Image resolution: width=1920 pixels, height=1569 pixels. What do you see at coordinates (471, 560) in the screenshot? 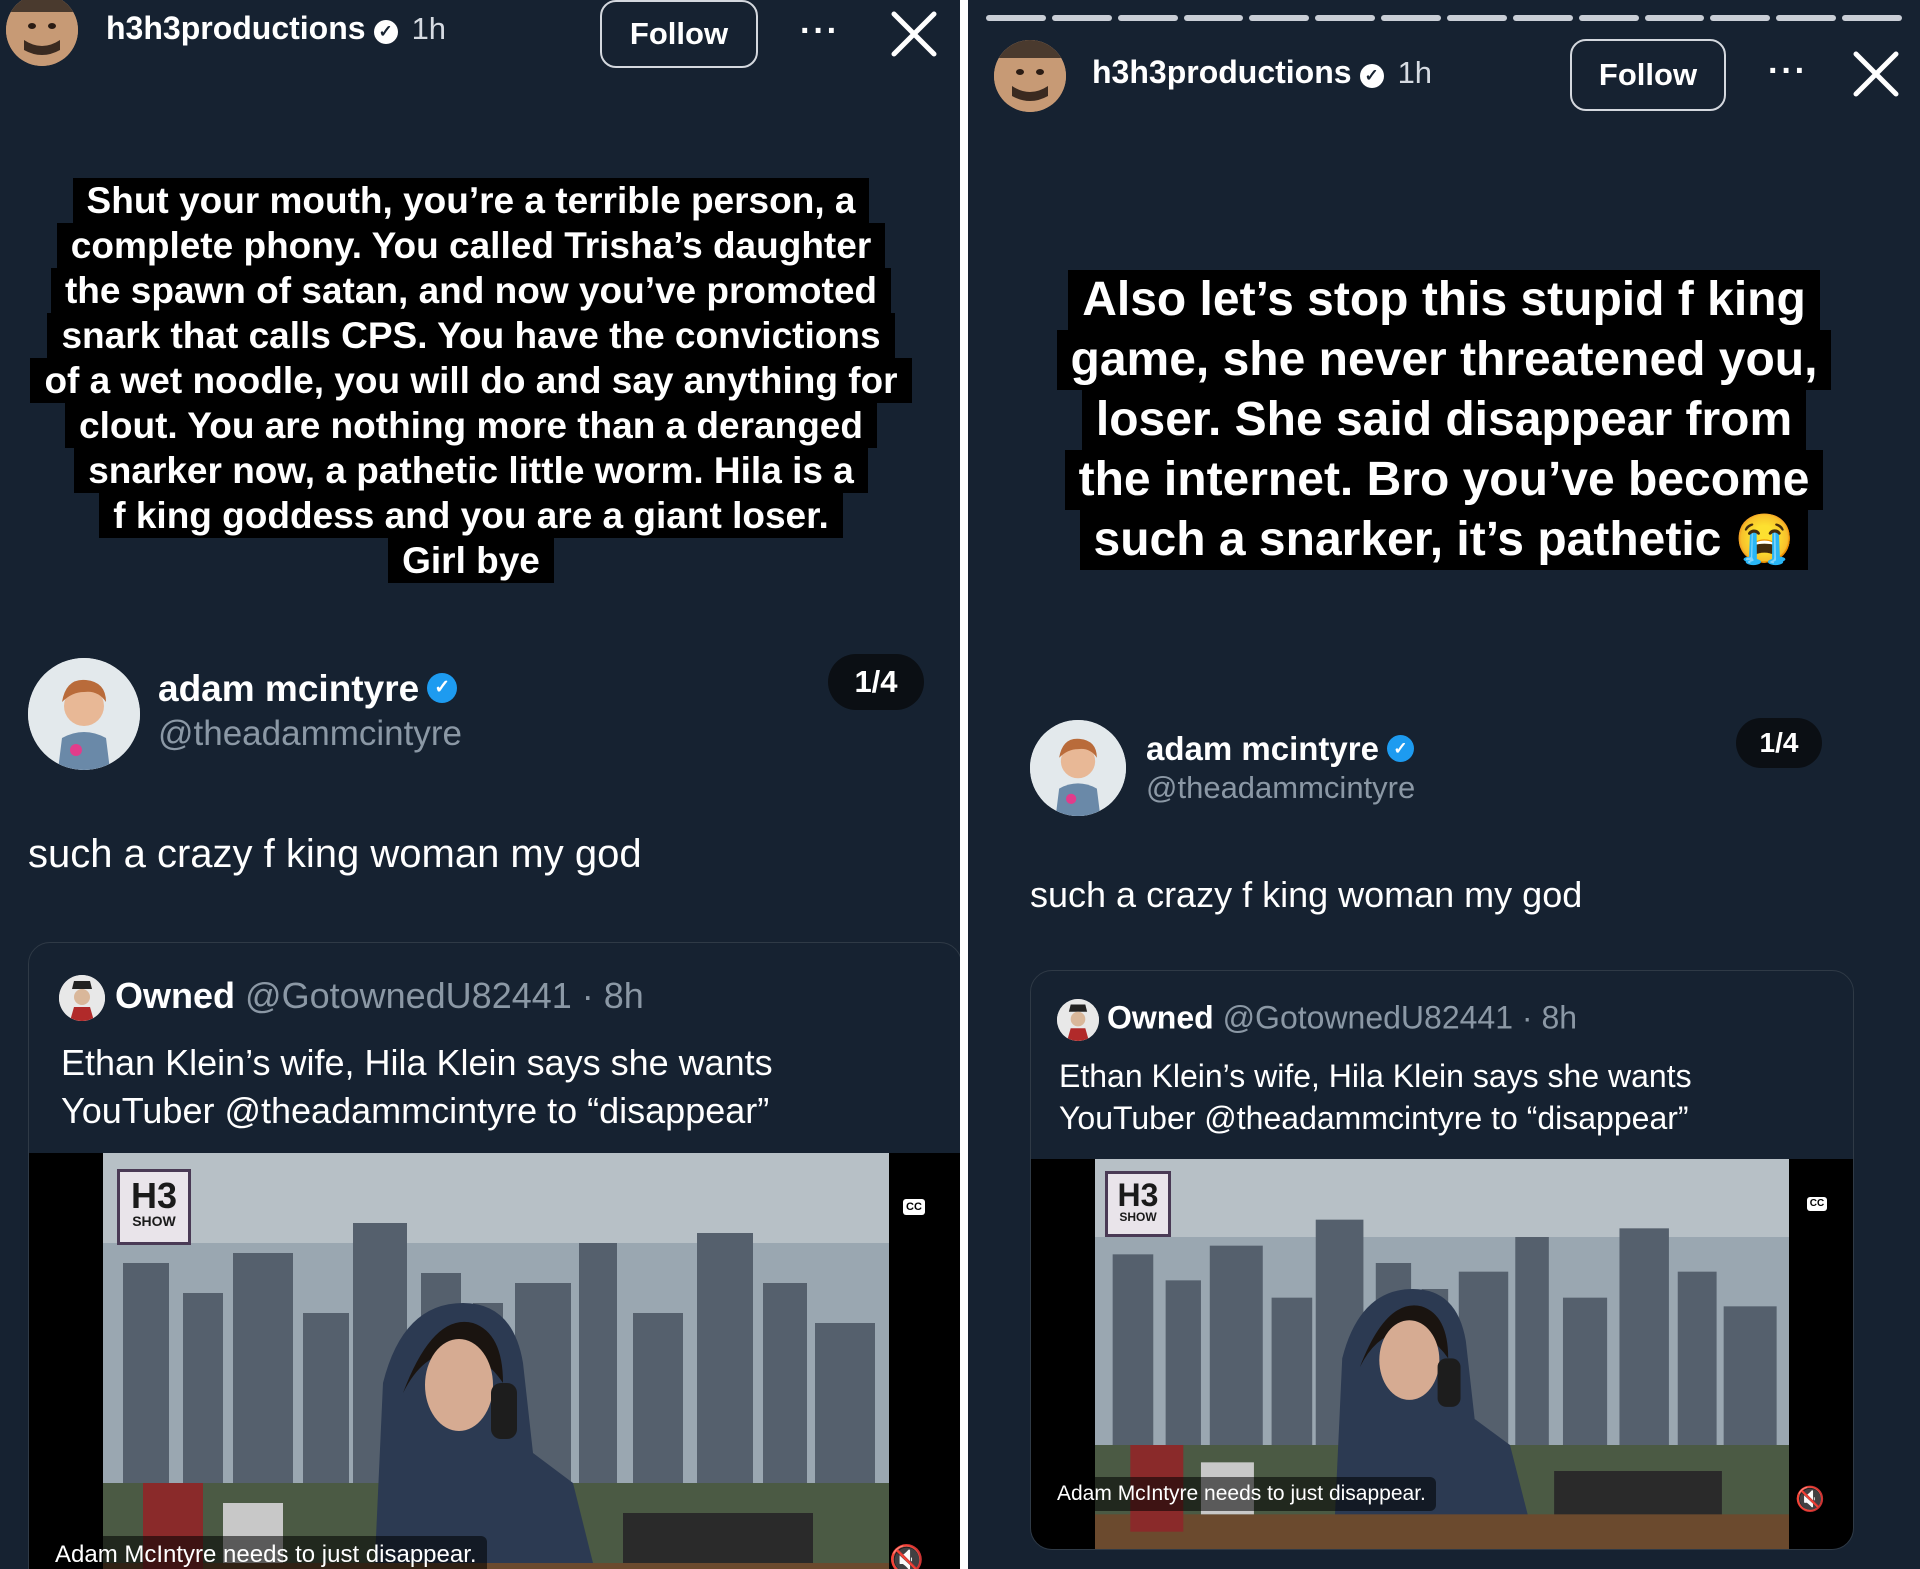
I see `caption-line: Girl bye` at bounding box center [471, 560].